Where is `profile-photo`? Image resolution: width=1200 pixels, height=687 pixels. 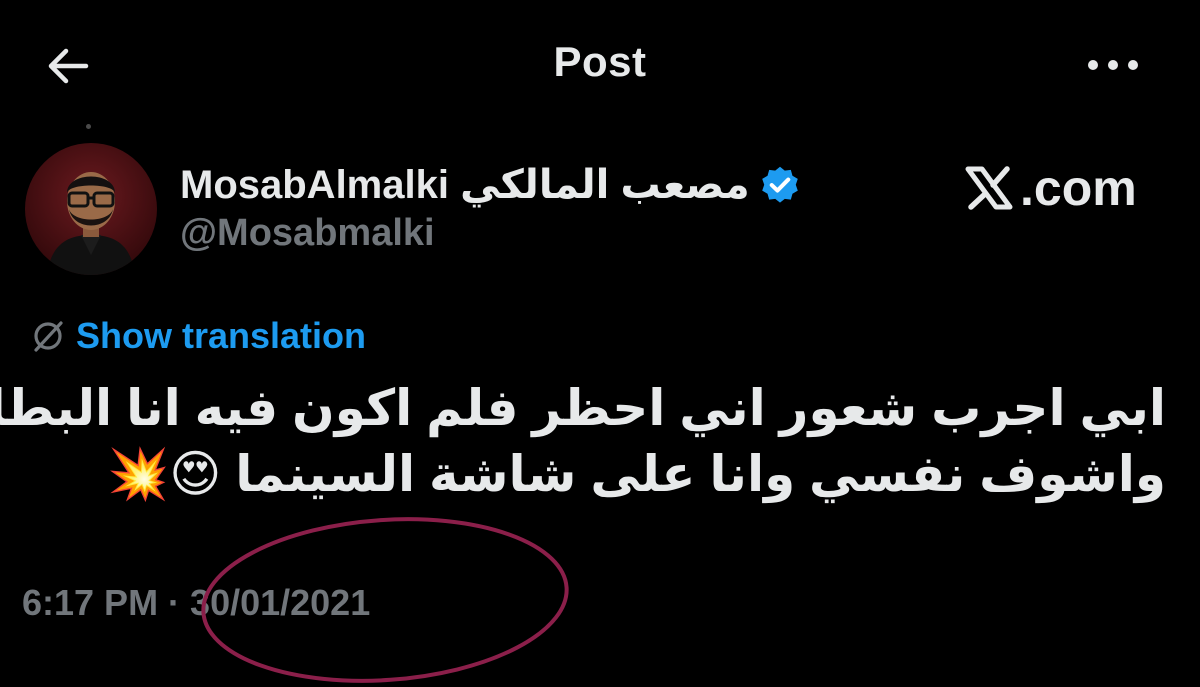 profile-photo is located at coordinates (91, 209).